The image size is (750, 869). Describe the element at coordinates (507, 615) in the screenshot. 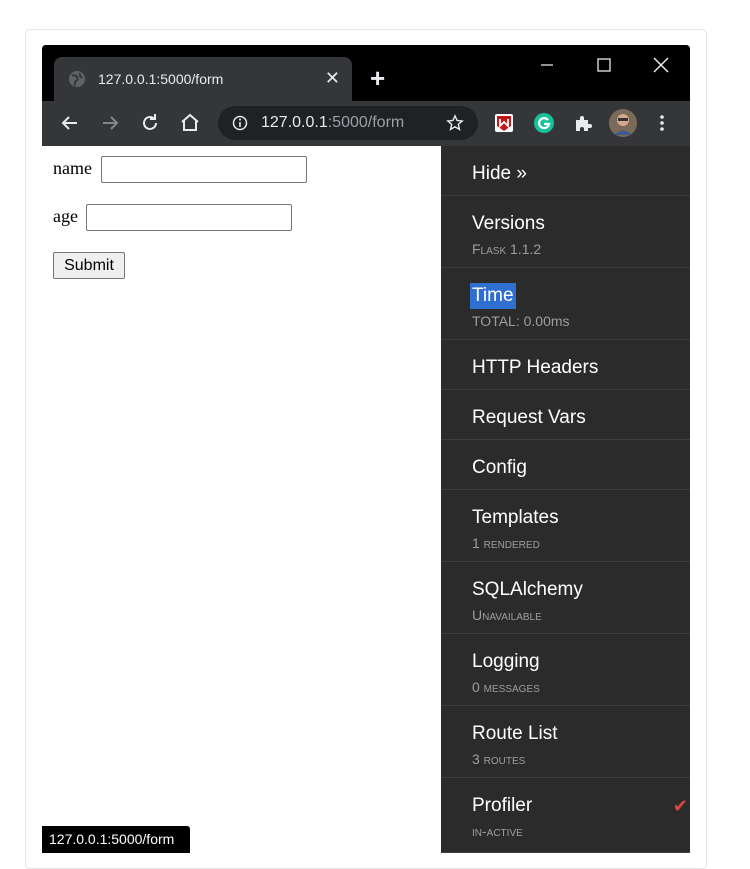

I see `panel-subtitle: Unavailable` at that location.